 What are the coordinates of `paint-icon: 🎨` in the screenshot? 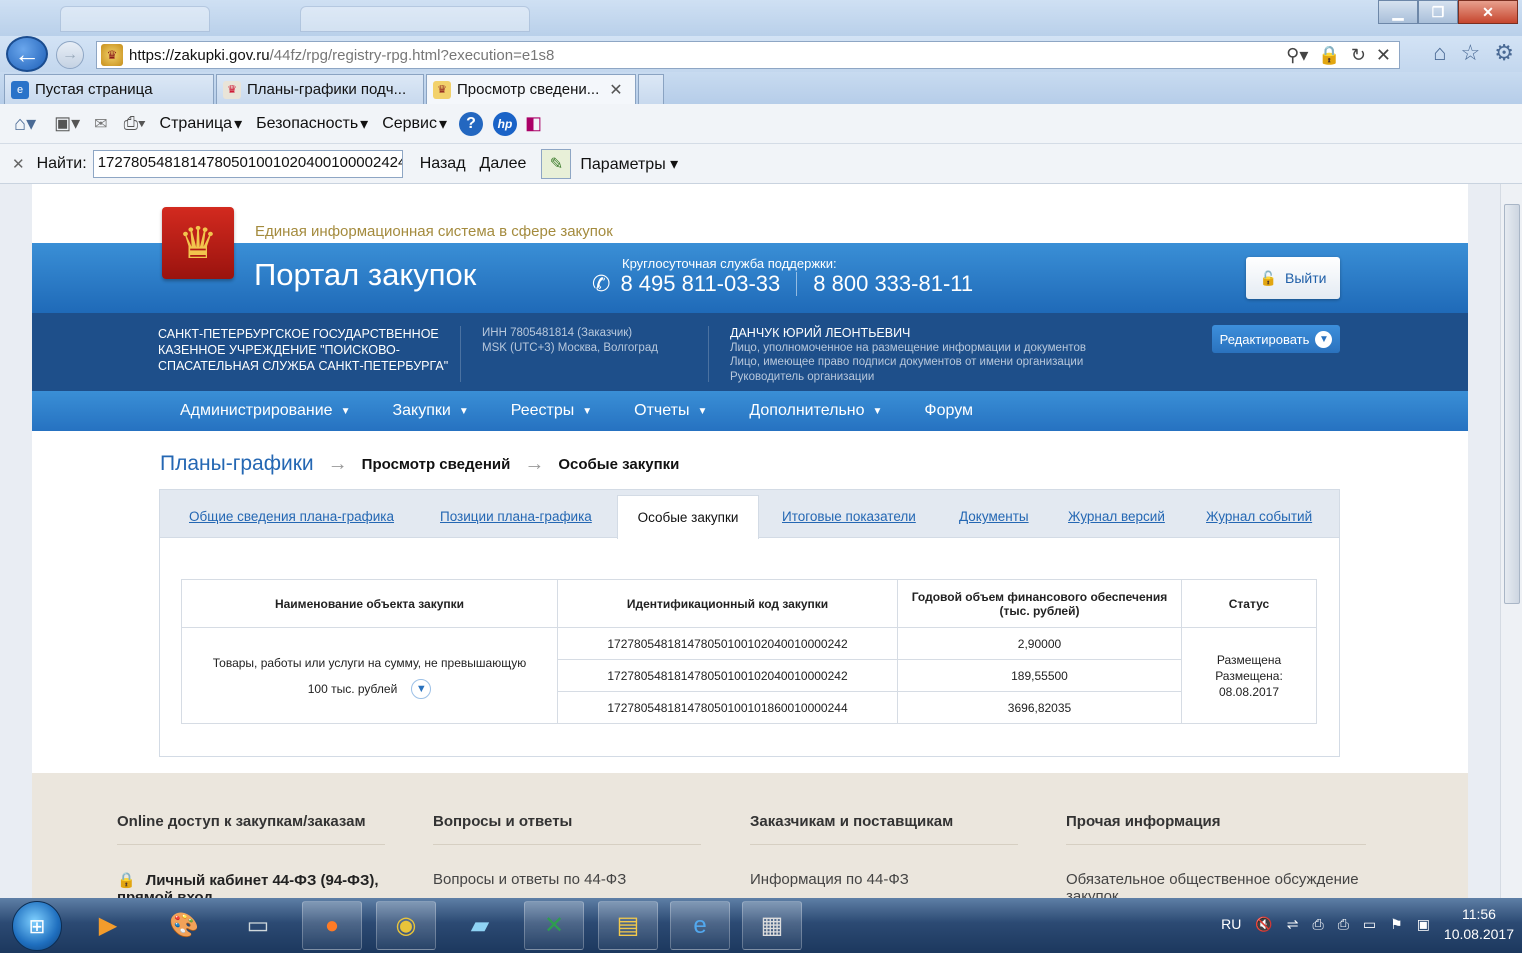 It's located at (184, 925).